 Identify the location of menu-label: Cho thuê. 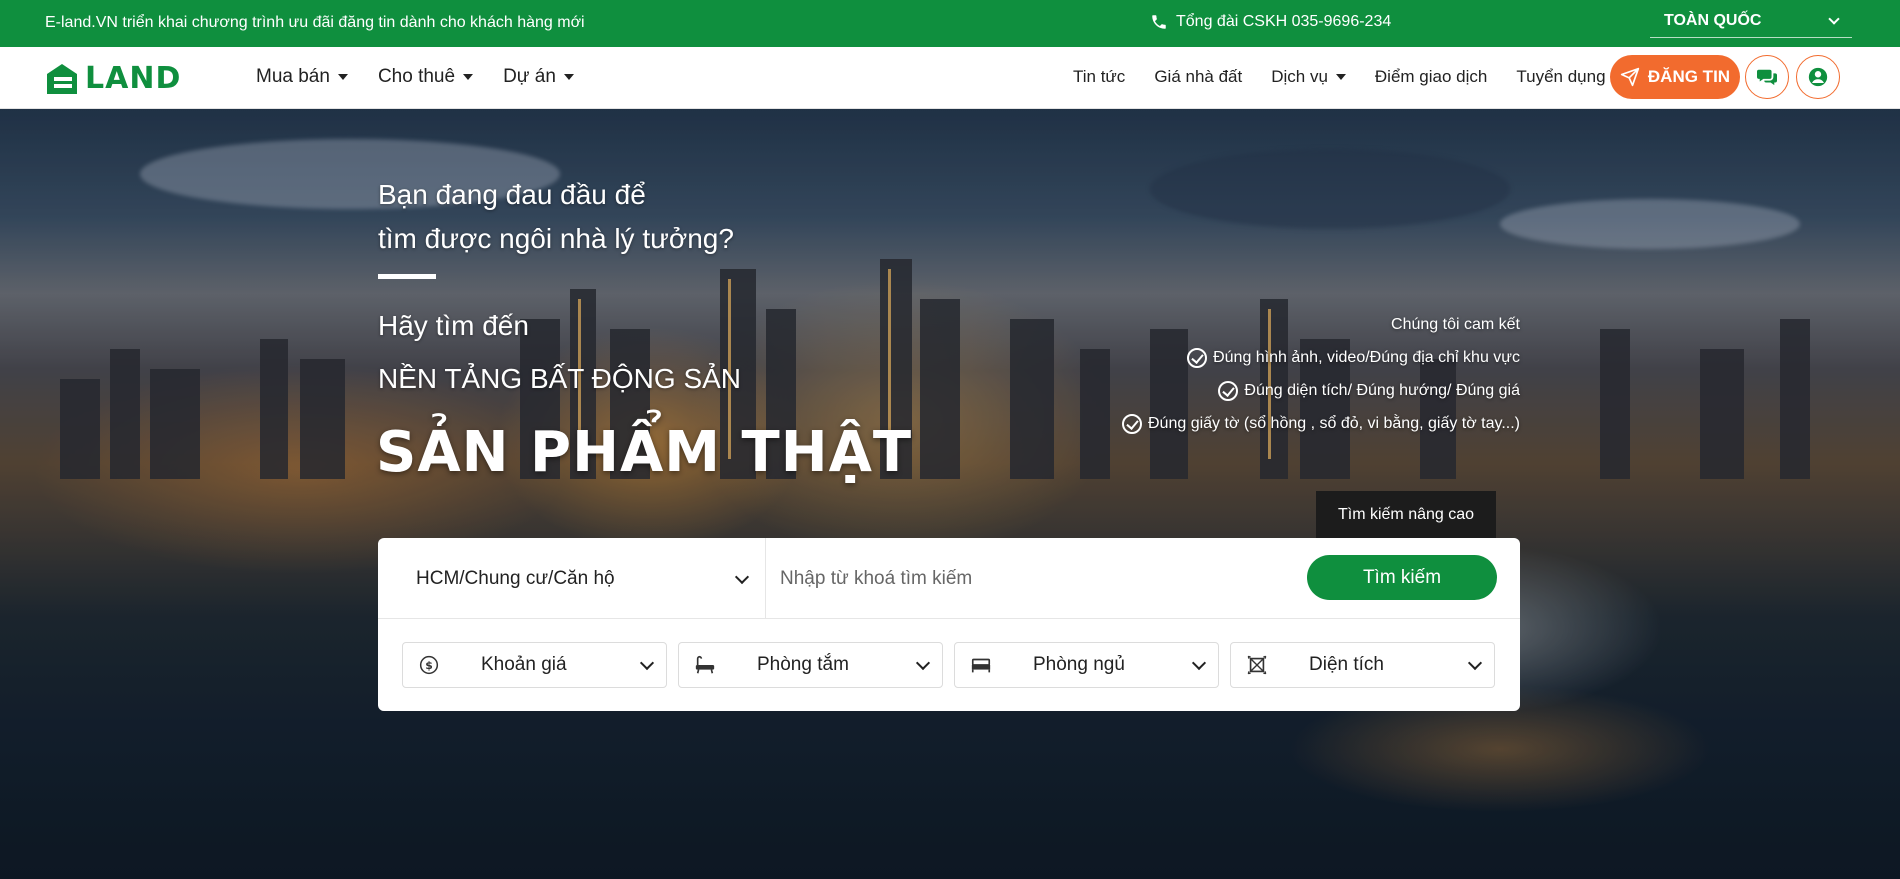
(416, 76).